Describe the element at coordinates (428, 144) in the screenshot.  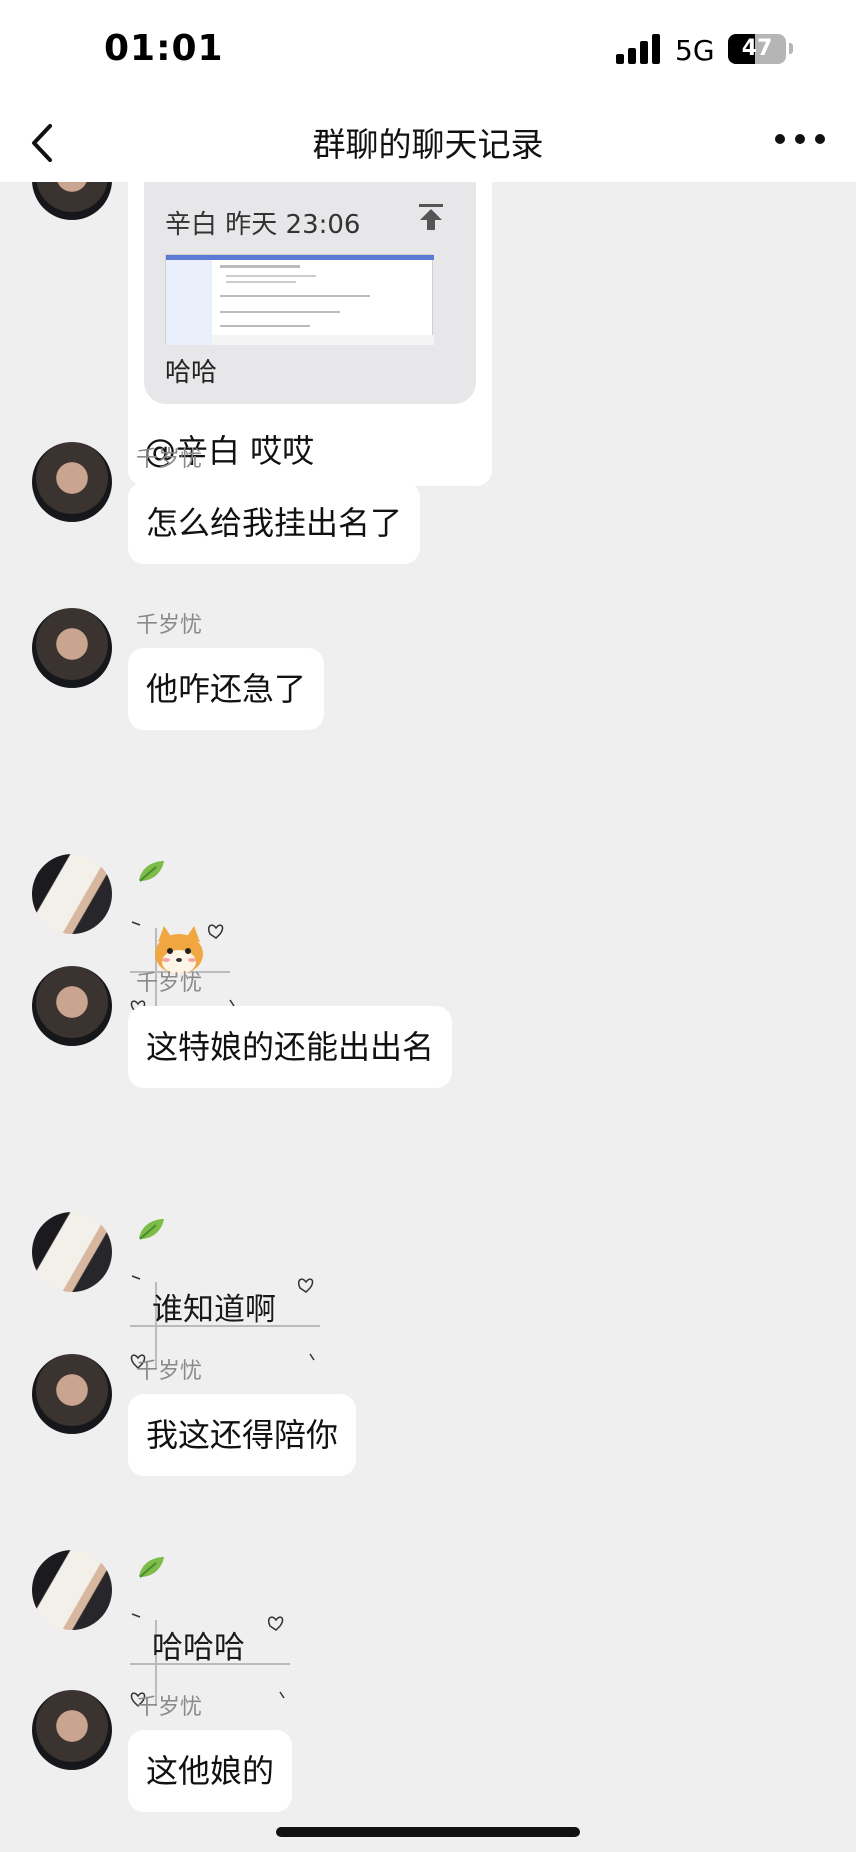
I see `page-title: 群聊的聊天记录` at that location.